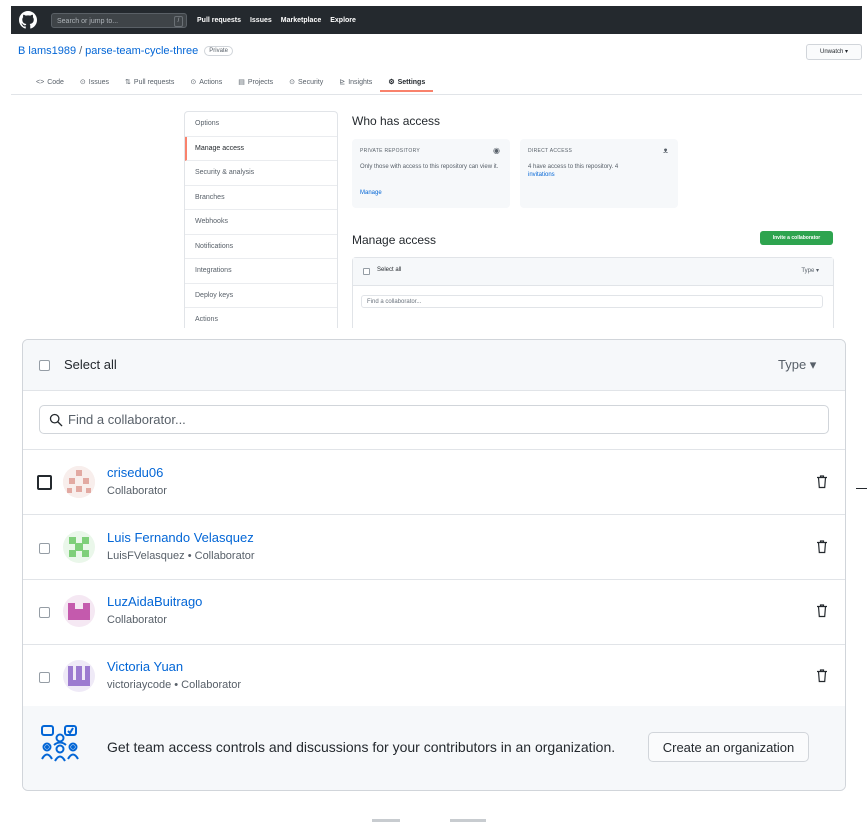 This screenshot has height=823, width=867. What do you see at coordinates (141, 51) in the screenshot?
I see `repo-name-link: parse-team-cycle-three` at bounding box center [141, 51].